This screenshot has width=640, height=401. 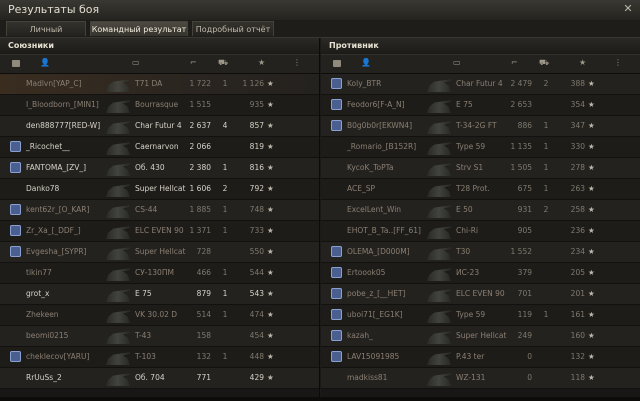 I want to click on tab-detailed-report: Подробный отчёт, so click(x=233, y=28).